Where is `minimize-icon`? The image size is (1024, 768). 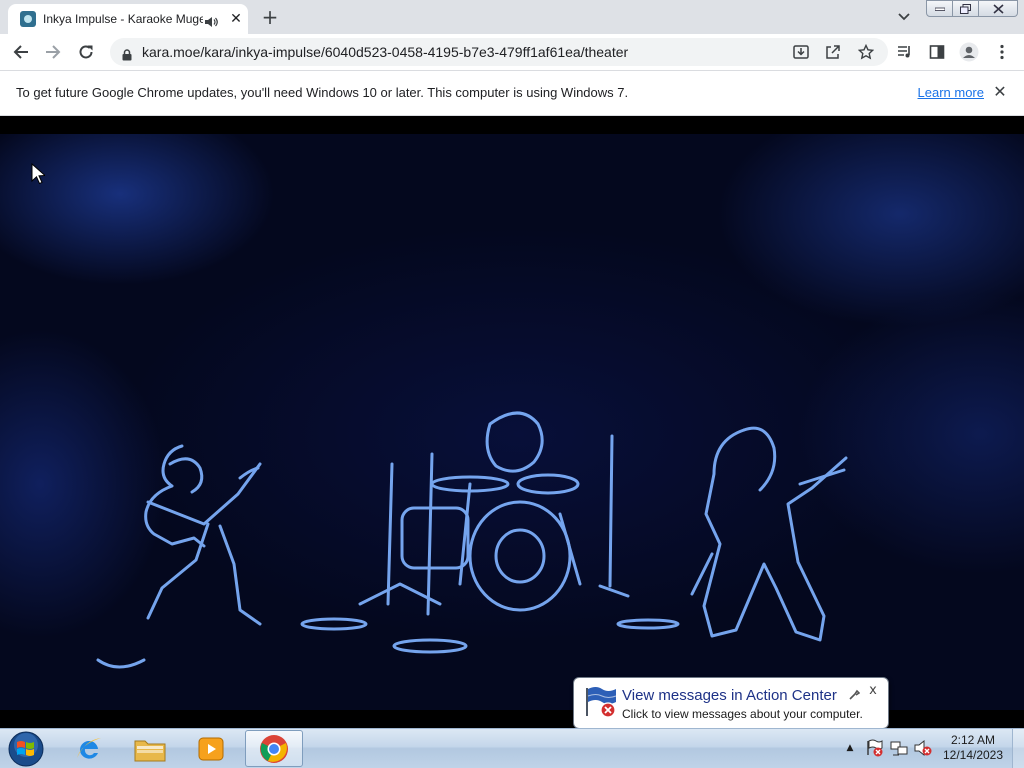
minimize-icon is located at coordinates (939, 9).